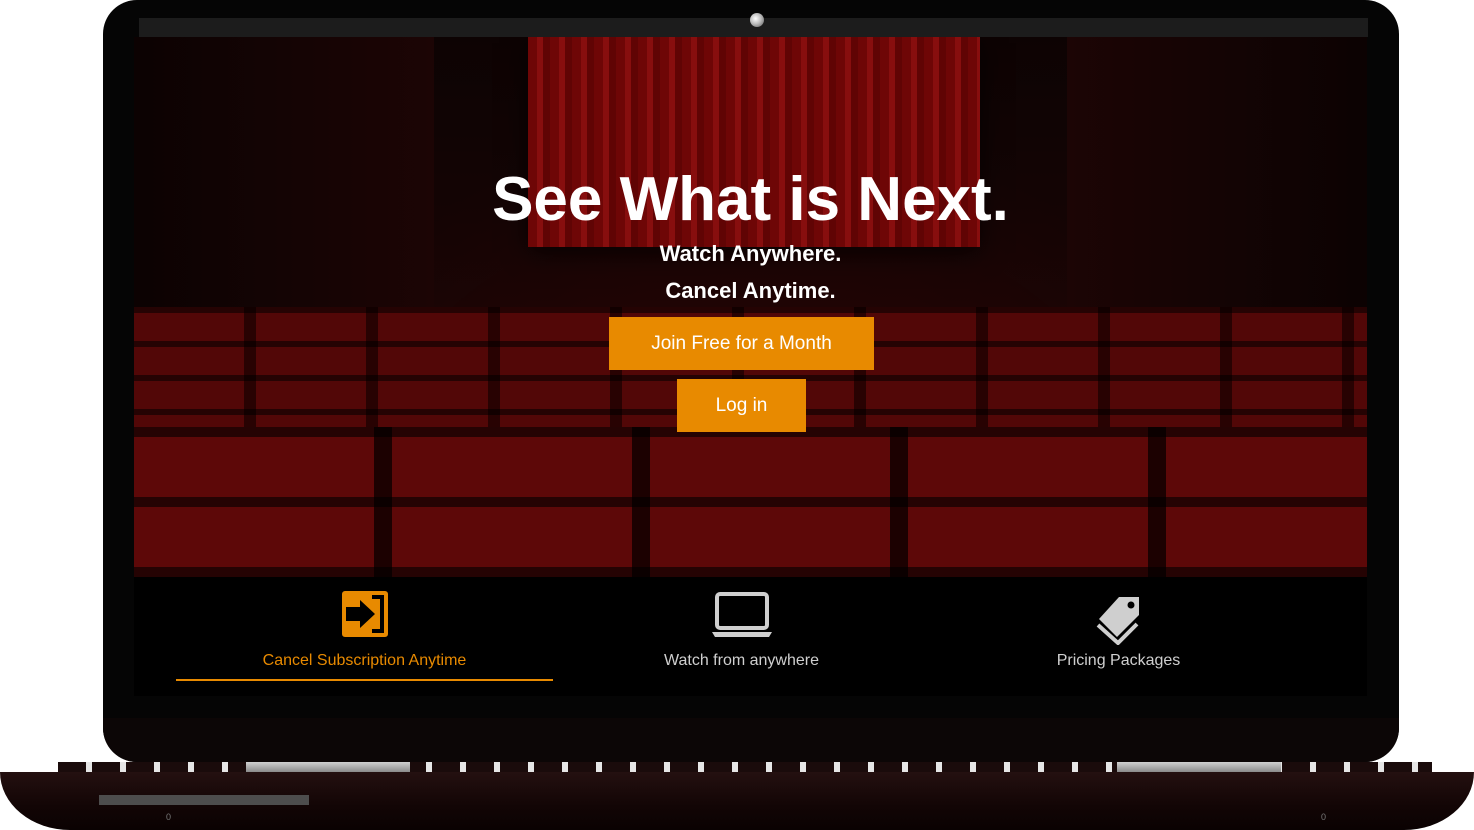 The height and width of the screenshot is (830, 1474). Describe the element at coordinates (757, 20) in the screenshot. I see `webcam-icon` at that location.